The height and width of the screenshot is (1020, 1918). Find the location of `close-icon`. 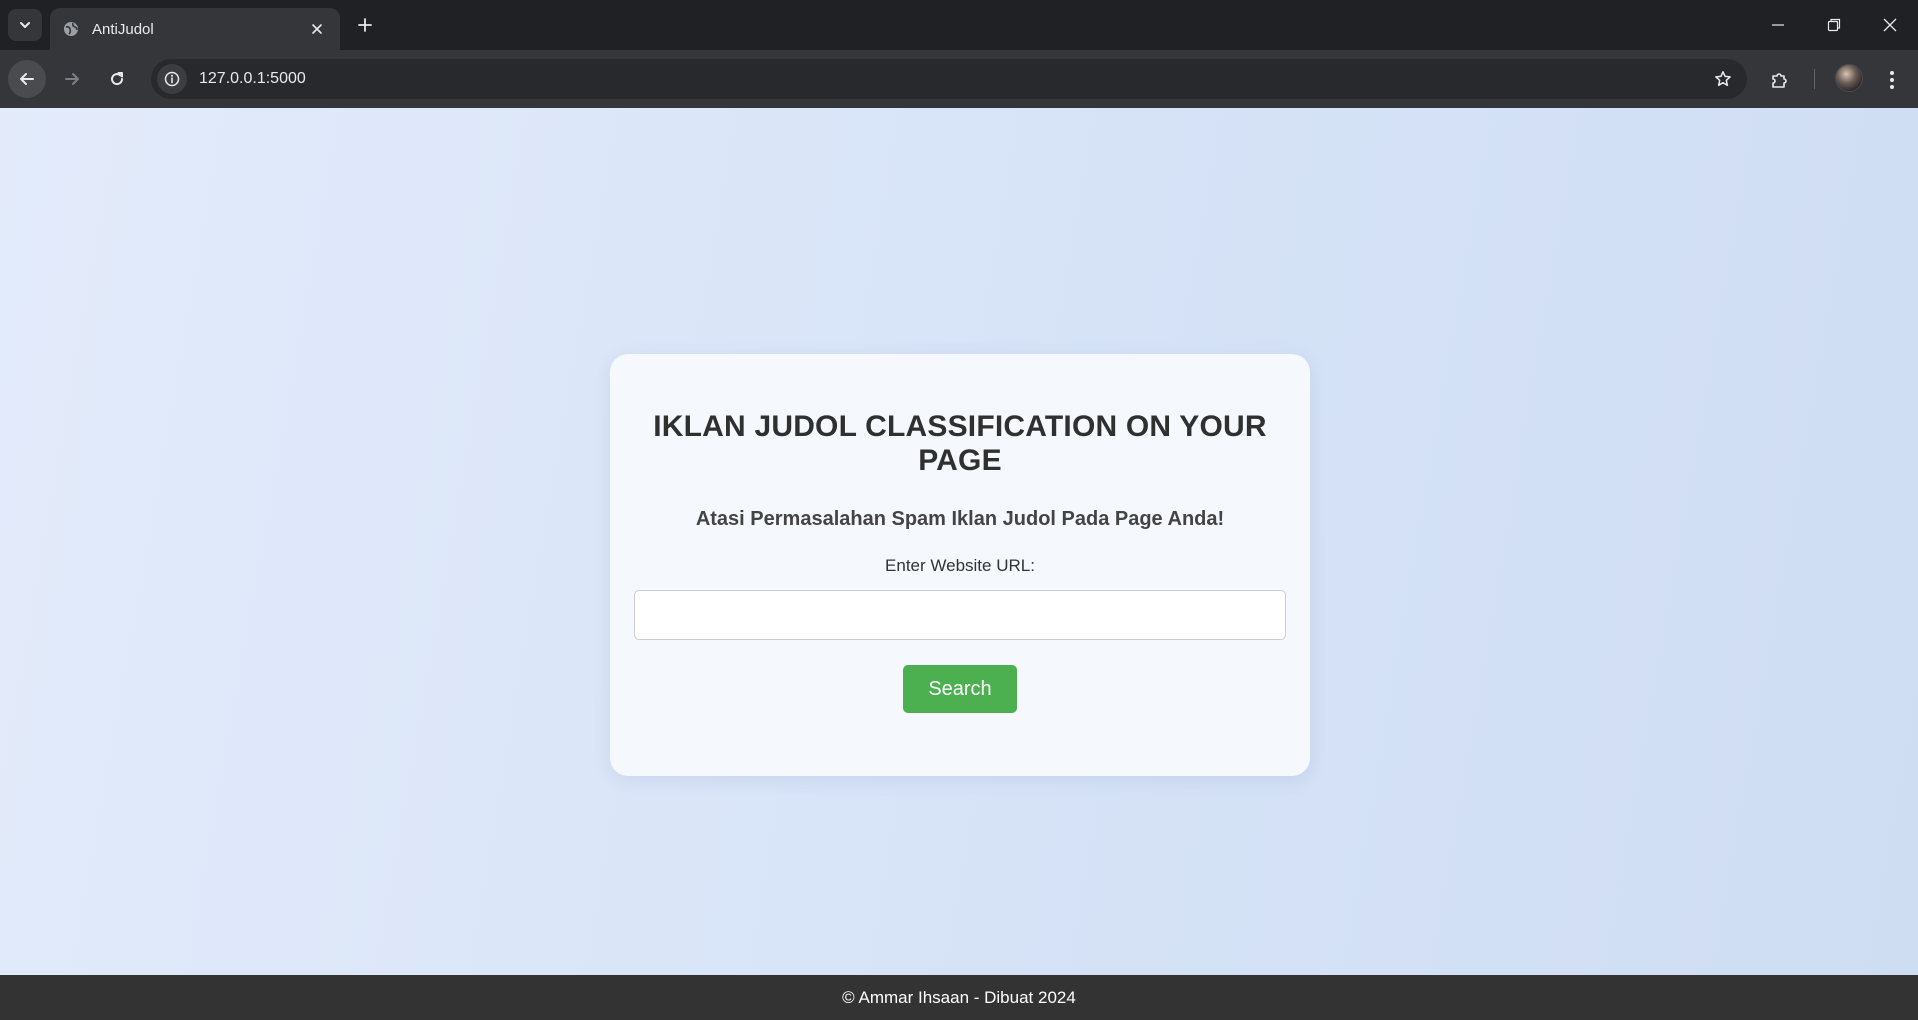

close-icon is located at coordinates (1890, 25).